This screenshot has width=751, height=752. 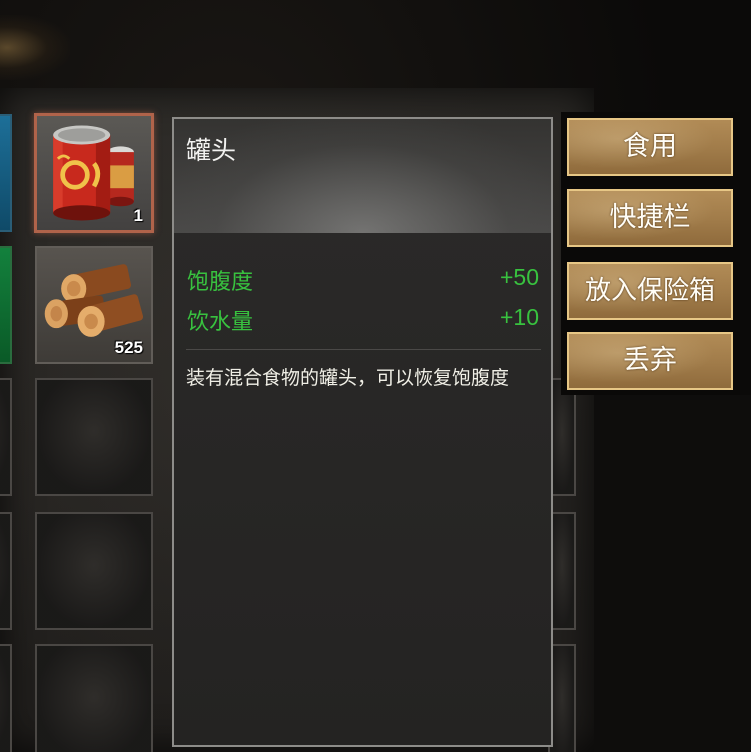 What do you see at coordinates (35, 47) in the screenshot?
I see `ambient-glow` at bounding box center [35, 47].